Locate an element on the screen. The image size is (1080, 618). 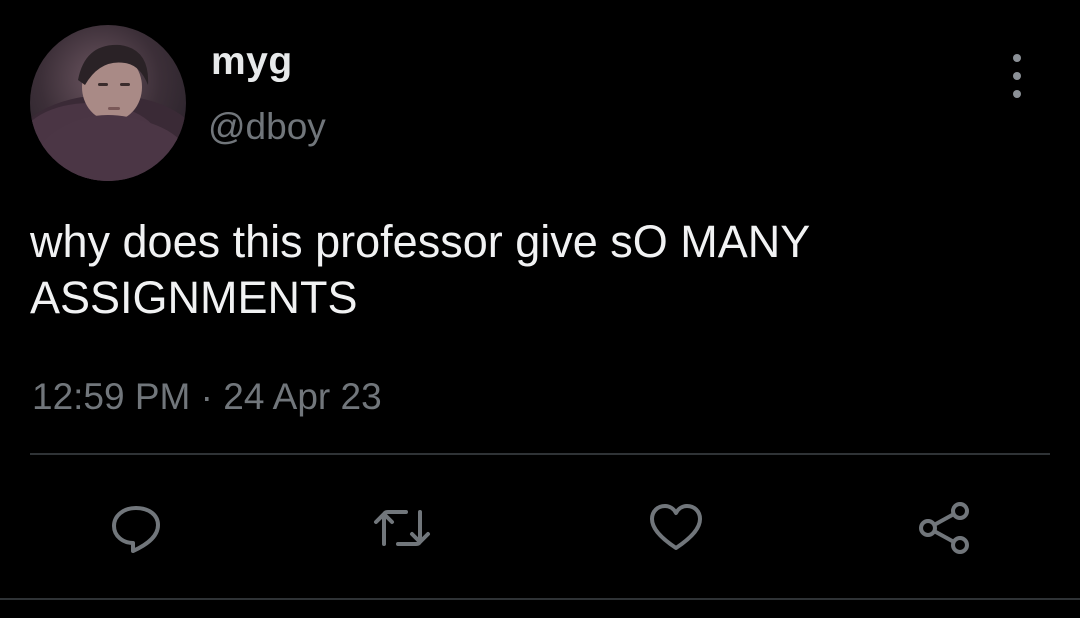
heart-icon is located at coordinates (676, 527).